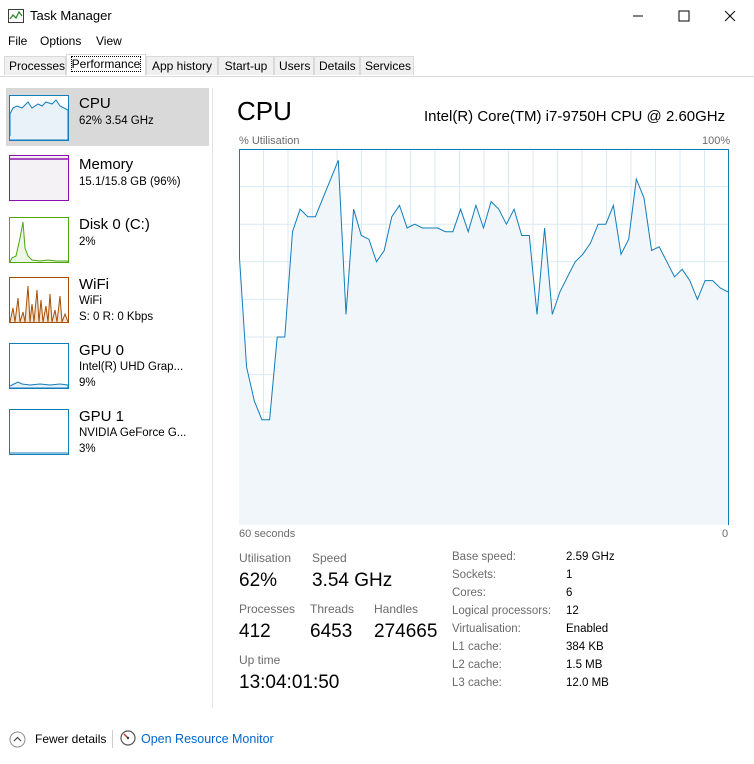 This screenshot has width=754, height=764. What do you see at coordinates (39, 366) in the screenshot?
I see `gpu0-thumbnail` at bounding box center [39, 366].